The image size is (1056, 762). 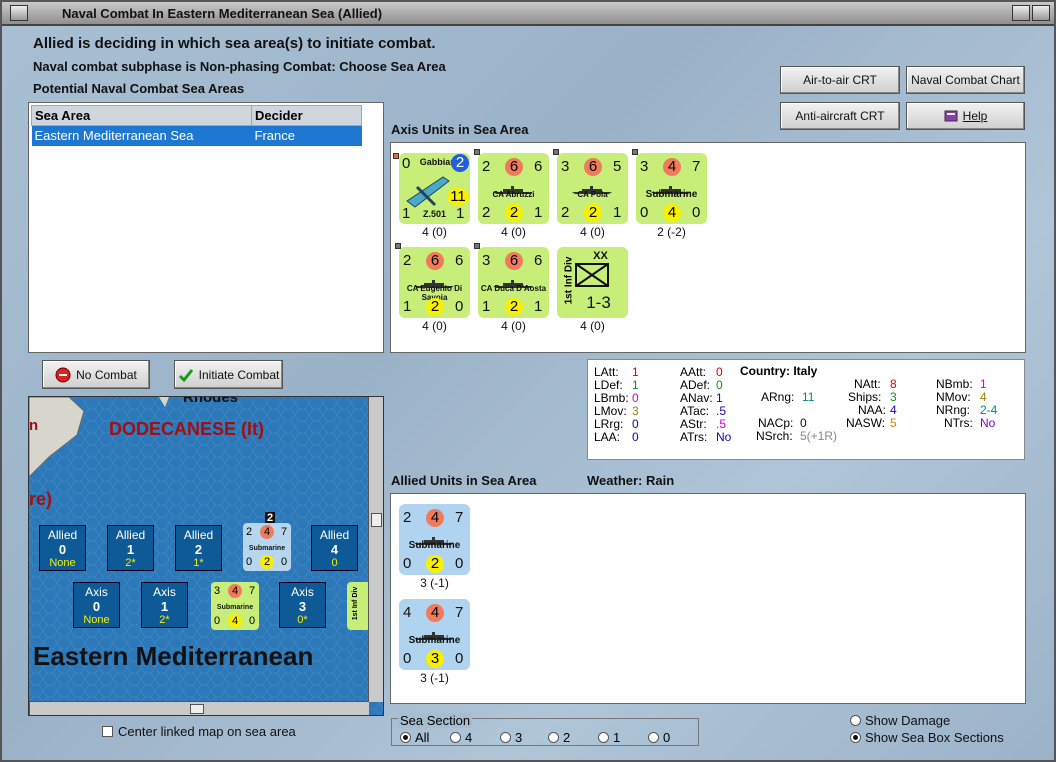 I want to click on combat-factor: 1-3, so click(x=598, y=302).